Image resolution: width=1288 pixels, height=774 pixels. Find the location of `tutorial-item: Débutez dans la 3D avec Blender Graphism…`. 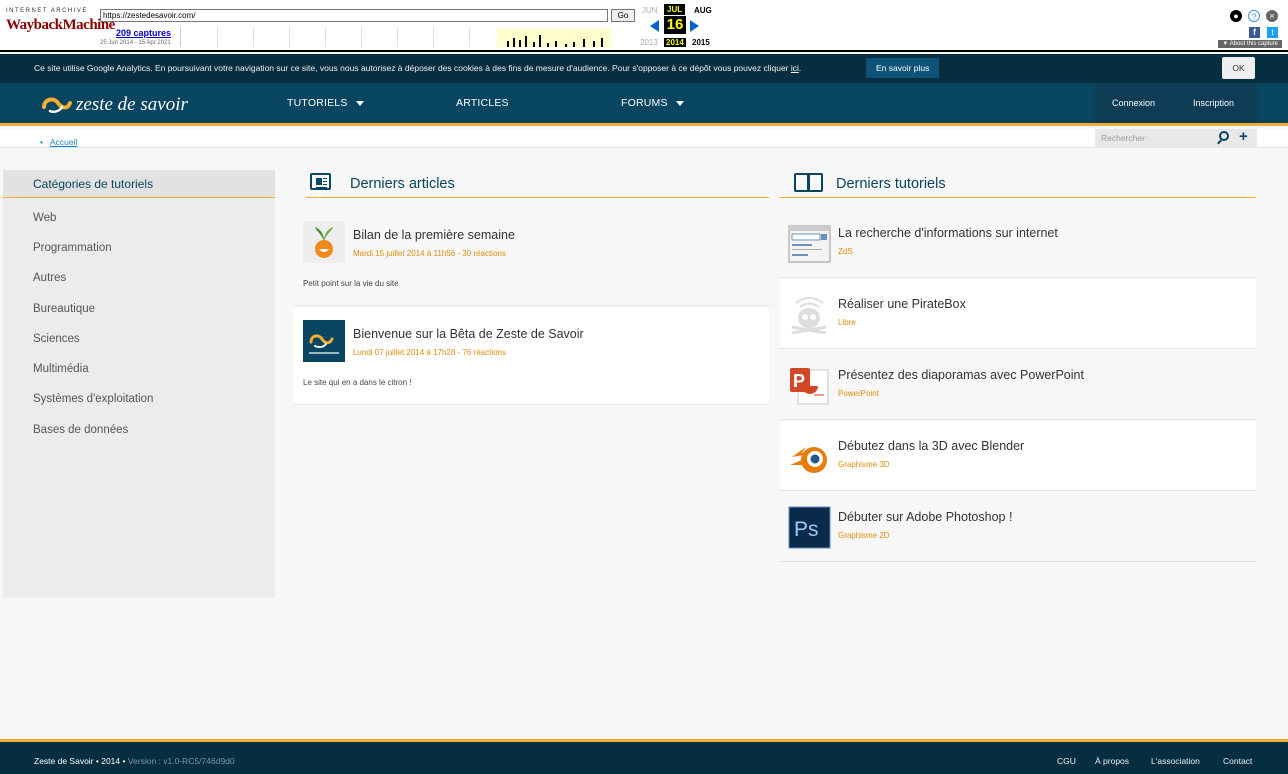

tutorial-item: Débutez dans la 3D avec Blender Graphism… is located at coordinates (1018, 456).